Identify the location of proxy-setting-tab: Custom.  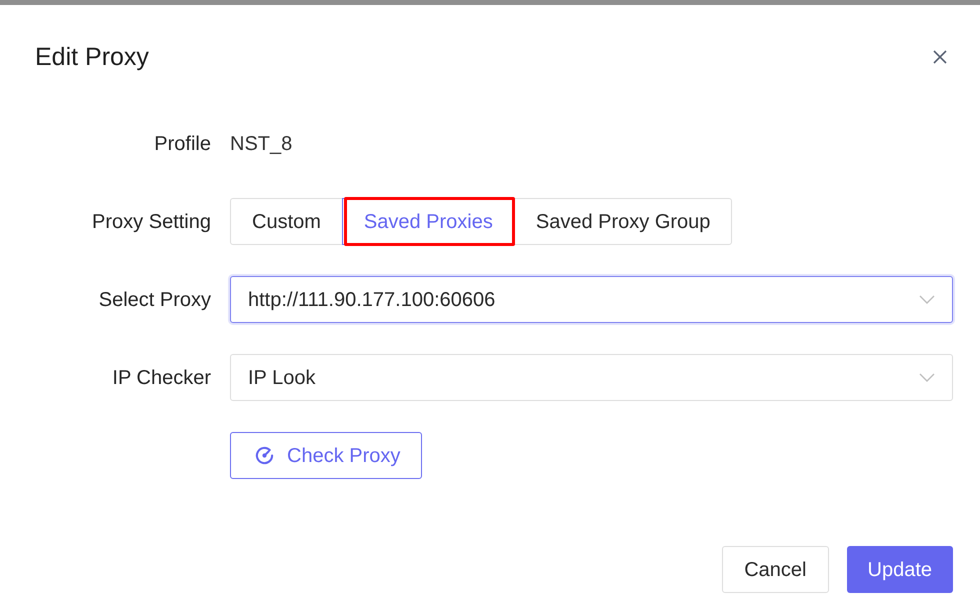
(286, 221).